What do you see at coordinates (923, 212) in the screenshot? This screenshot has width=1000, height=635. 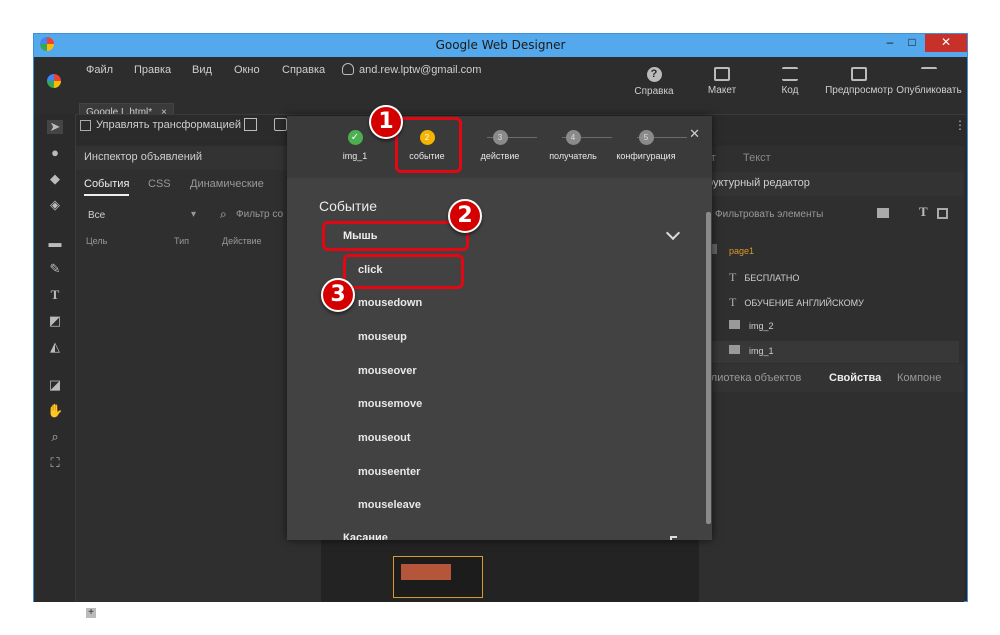 I see `text-filter-icon: T` at bounding box center [923, 212].